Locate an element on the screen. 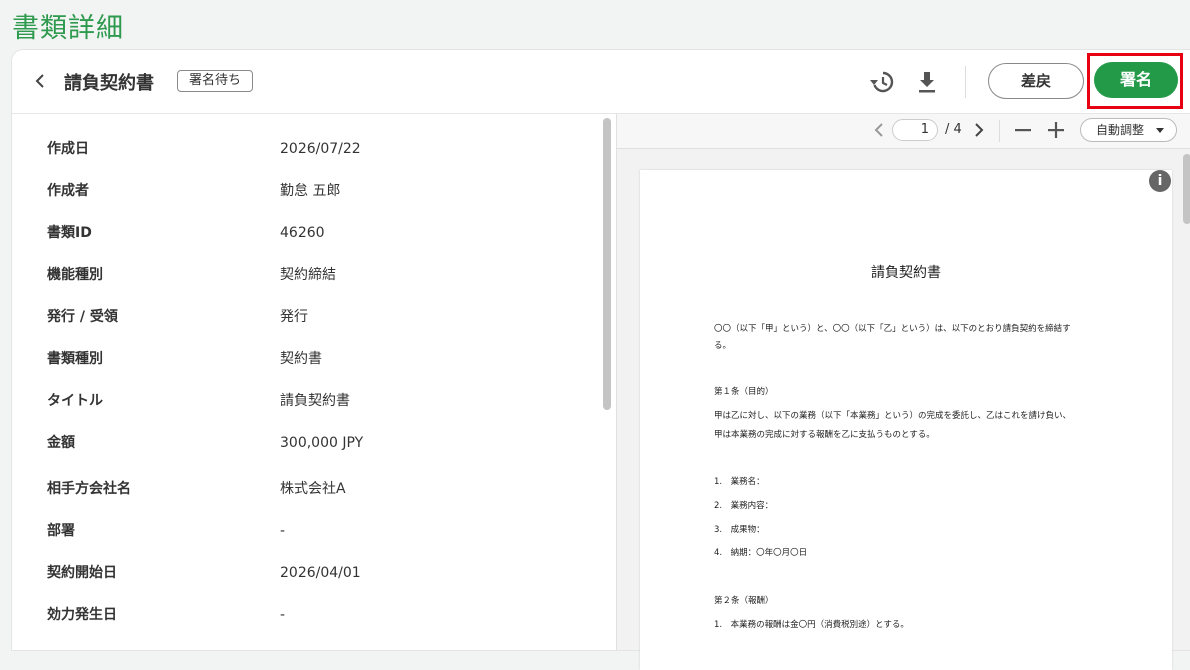 The height and width of the screenshot is (670, 1190). prev-page-button is located at coordinates (879, 132).